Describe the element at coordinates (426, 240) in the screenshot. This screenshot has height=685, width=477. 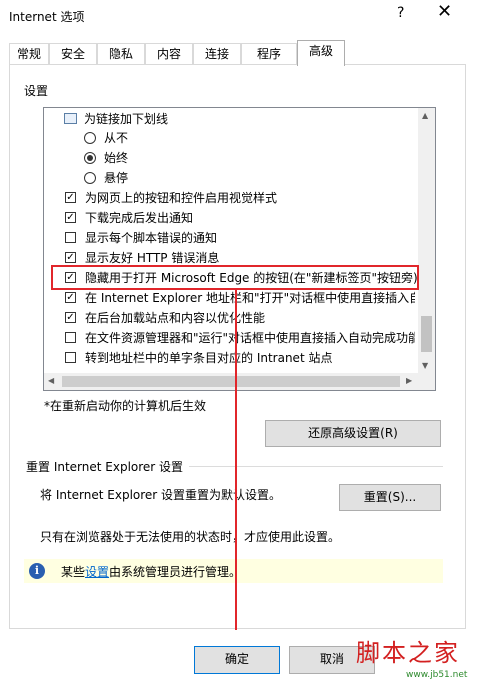
I see `vertical-scrollbar: ▲ ▼` at that location.